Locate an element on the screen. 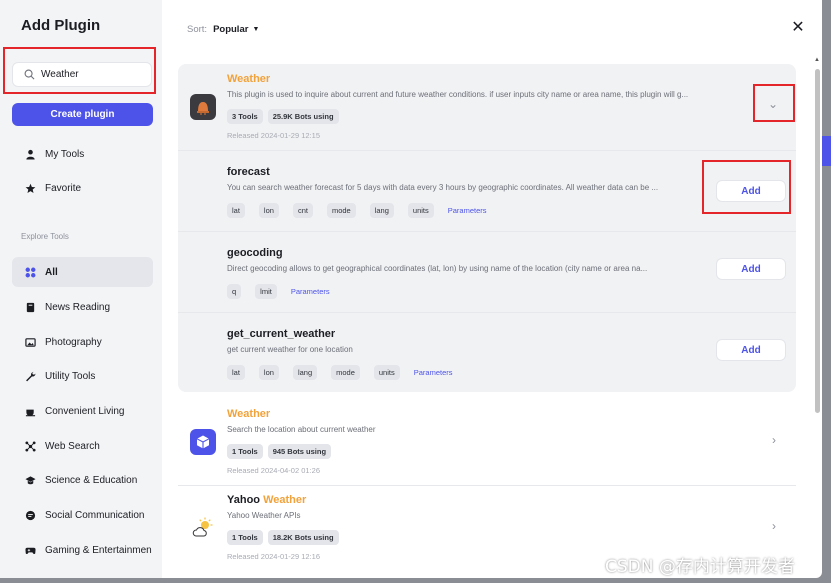  create-plugin-button: Create plugin is located at coordinates (82, 114).